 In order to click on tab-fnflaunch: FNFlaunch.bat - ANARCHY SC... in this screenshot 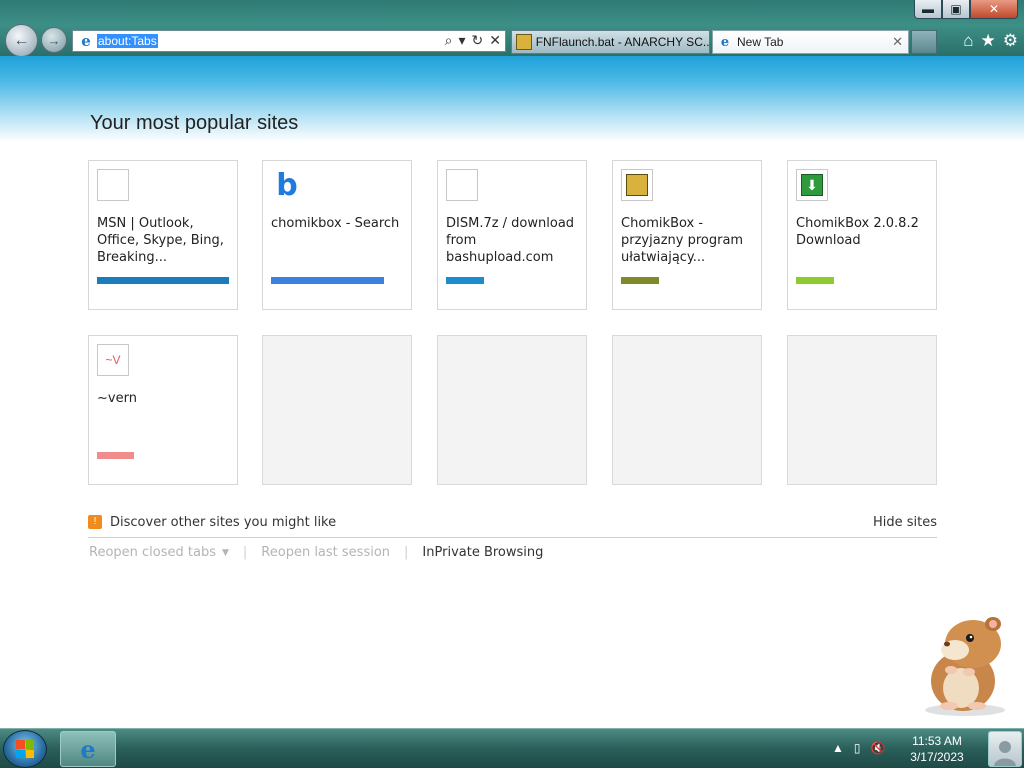, I will do `click(610, 42)`.